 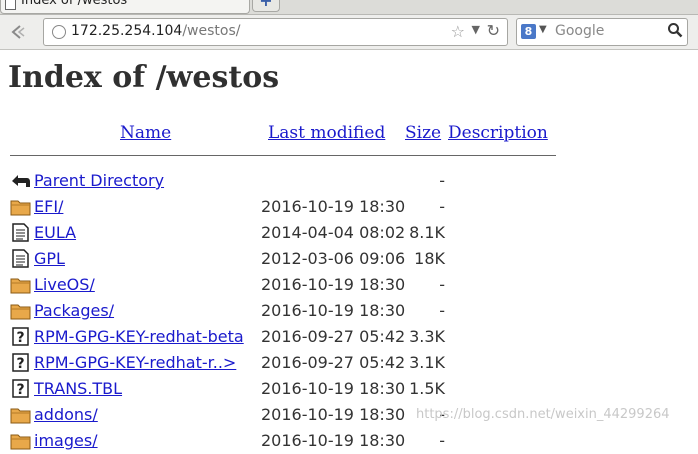 What do you see at coordinates (423, 133) in the screenshot?
I see `sort-by-size-link: Size` at bounding box center [423, 133].